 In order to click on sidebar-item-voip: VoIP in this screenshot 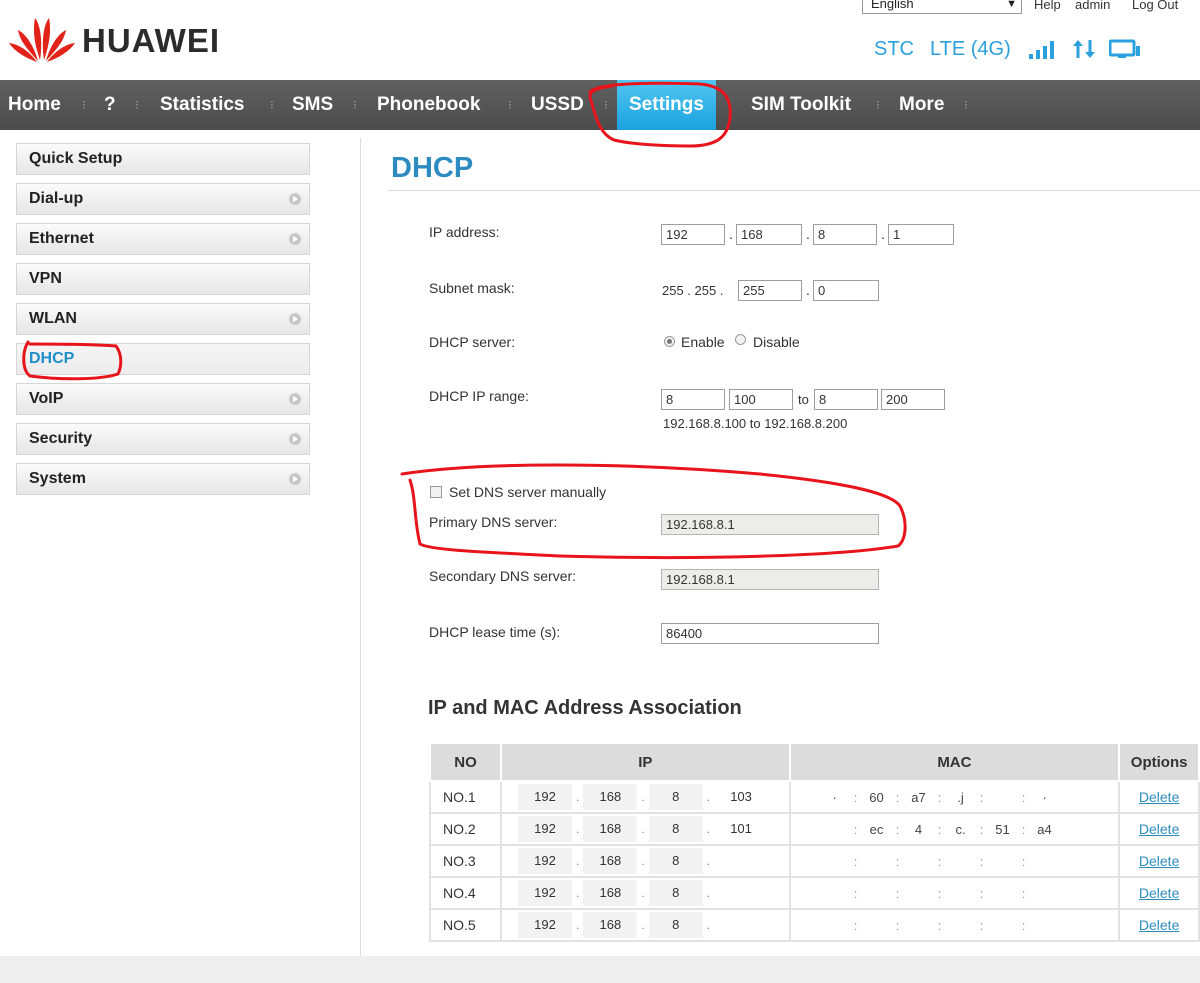, I will do `click(163, 399)`.